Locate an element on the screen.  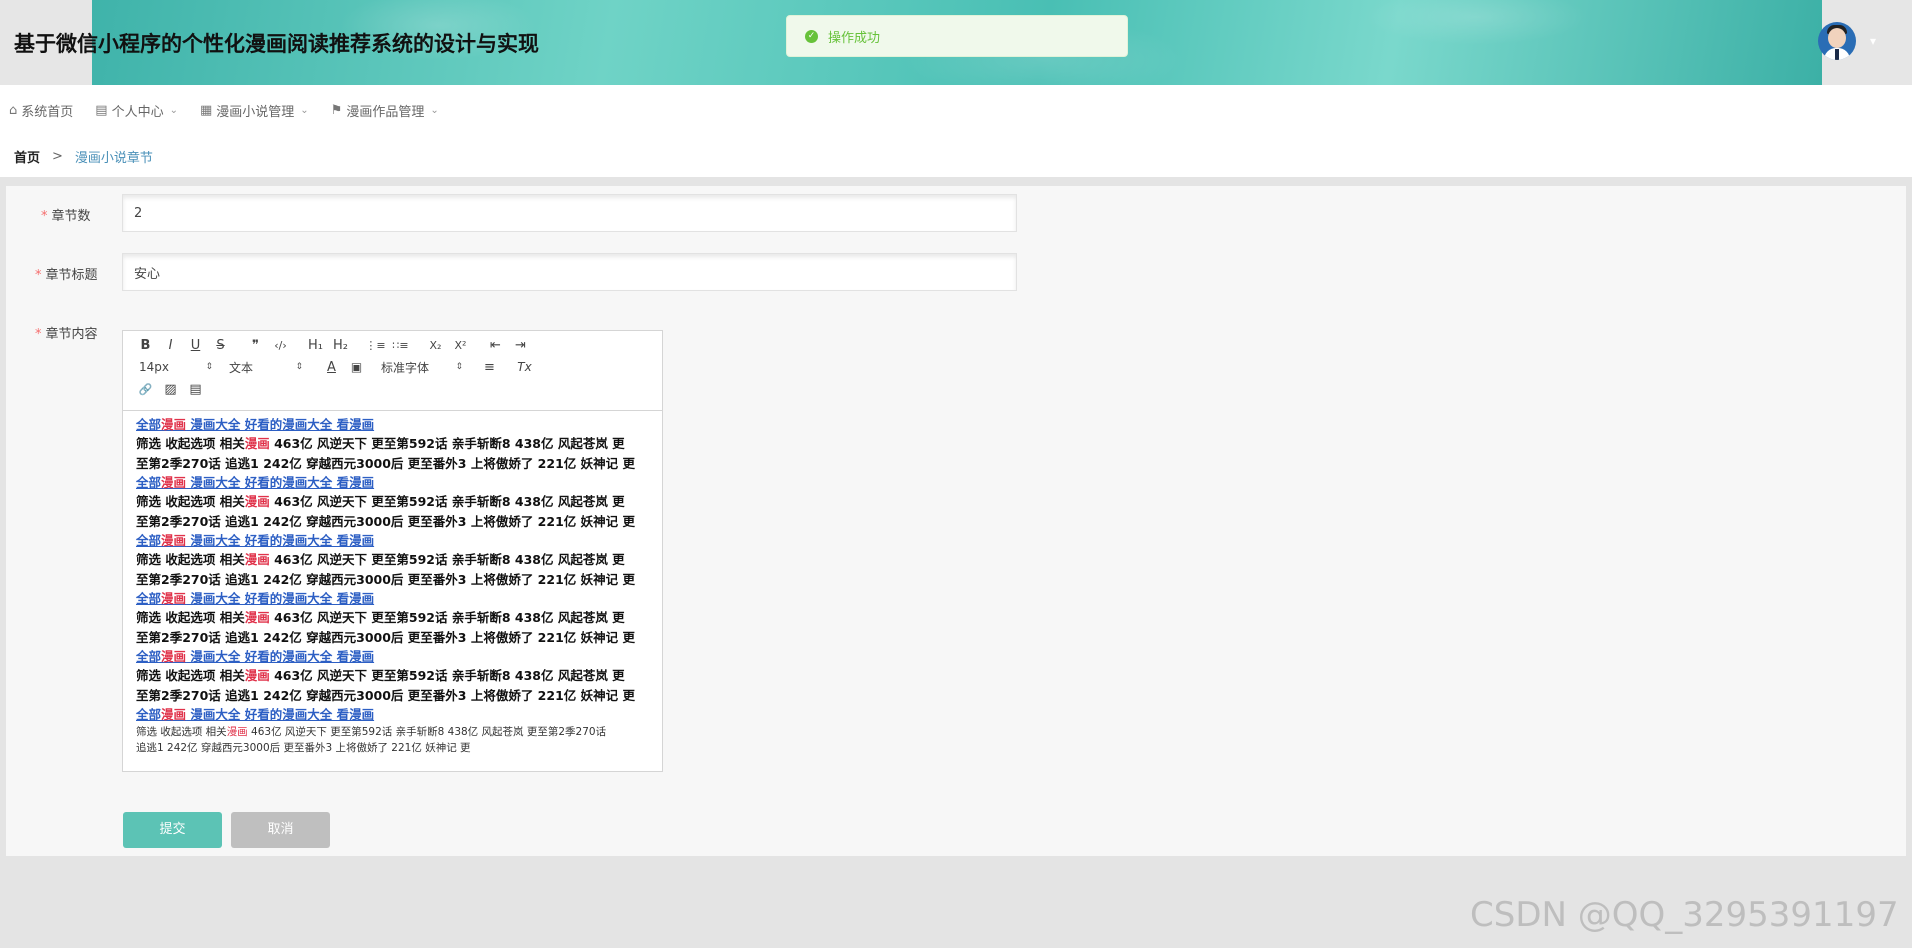
breadcrumb-home: 首页 is located at coordinates (27, 156).